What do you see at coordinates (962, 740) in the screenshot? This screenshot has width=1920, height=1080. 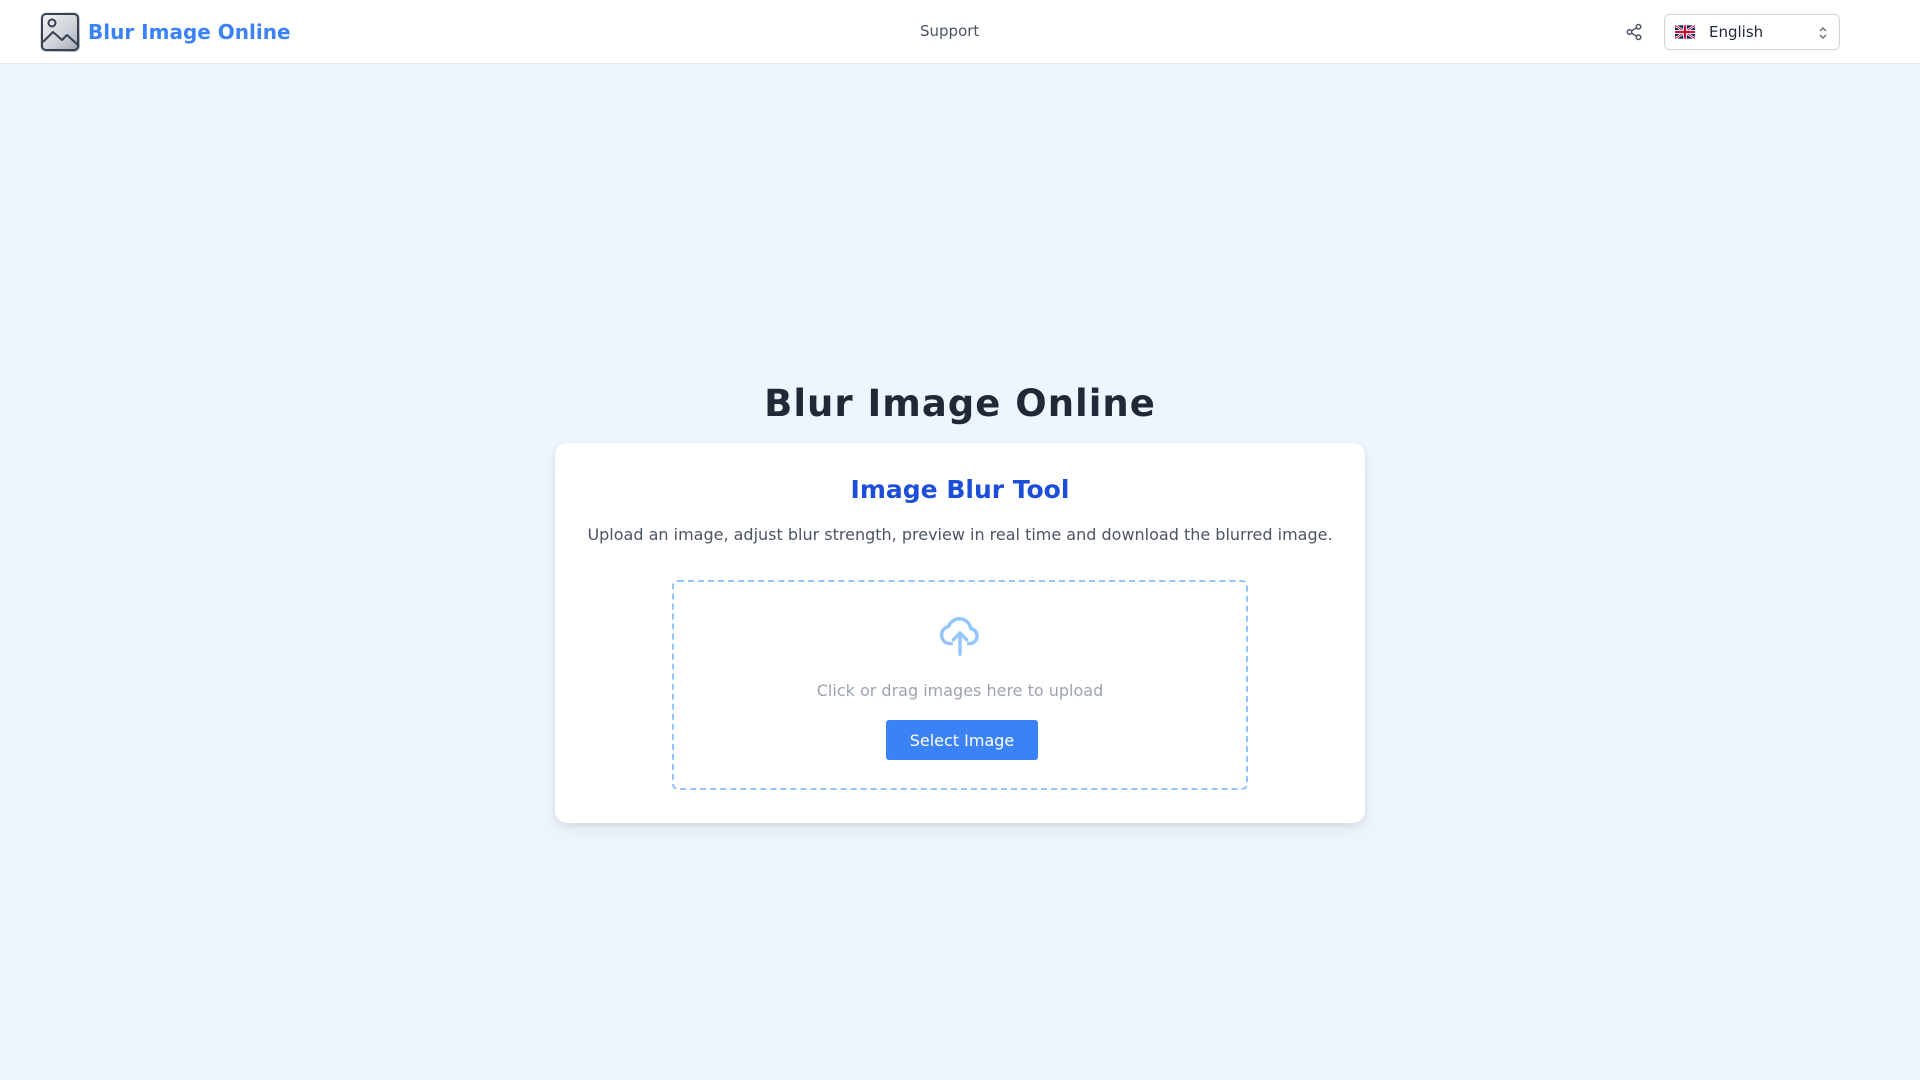 I see `select-image-button: Select Image` at bounding box center [962, 740].